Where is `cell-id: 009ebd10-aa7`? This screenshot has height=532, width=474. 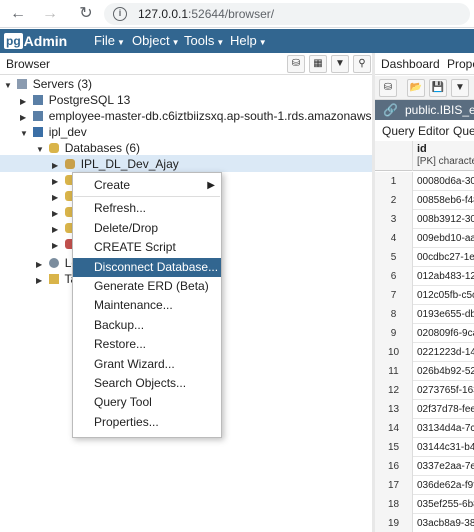 cell-id: 009ebd10-aa7 is located at coordinates (445, 238).